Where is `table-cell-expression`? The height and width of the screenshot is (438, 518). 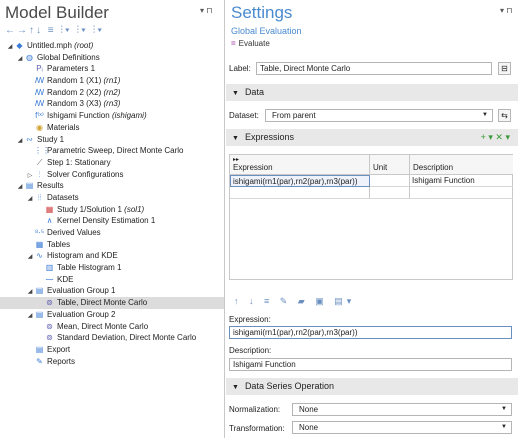 table-cell-expression is located at coordinates (300, 193).